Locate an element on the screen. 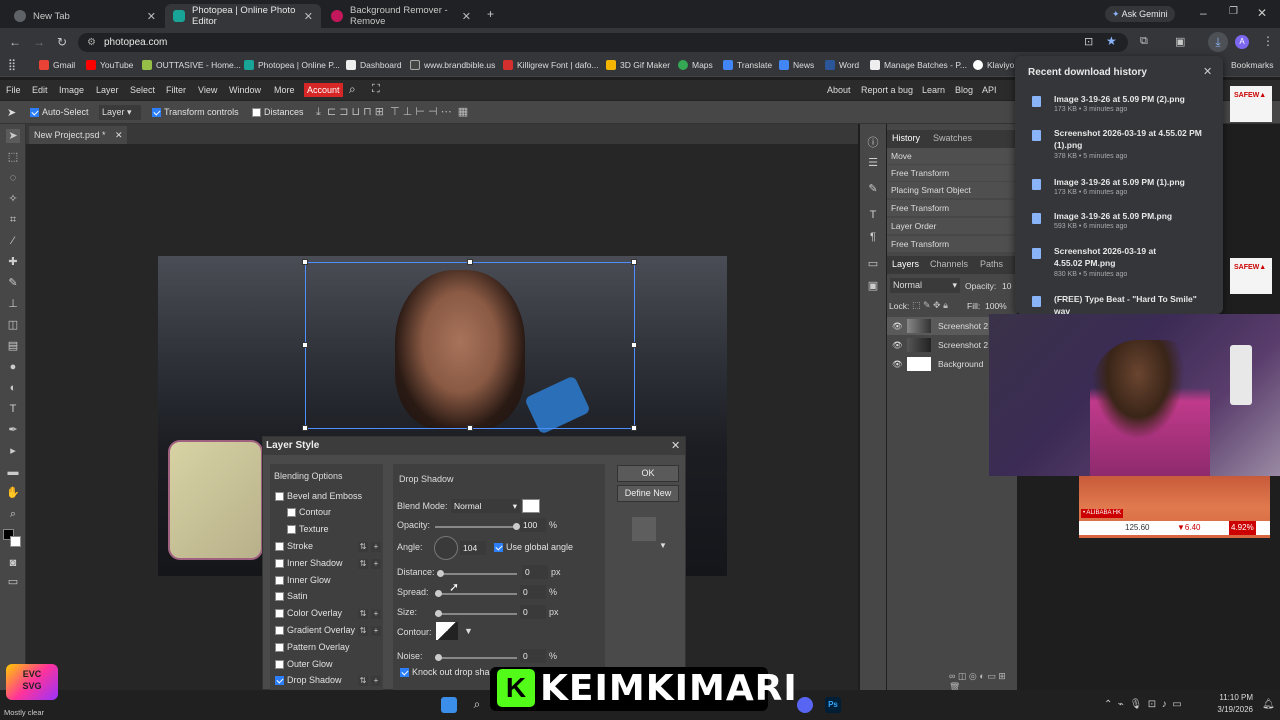 The height and width of the screenshot is (720, 1280). menu-blog: Blog is located at coordinates (964, 90).